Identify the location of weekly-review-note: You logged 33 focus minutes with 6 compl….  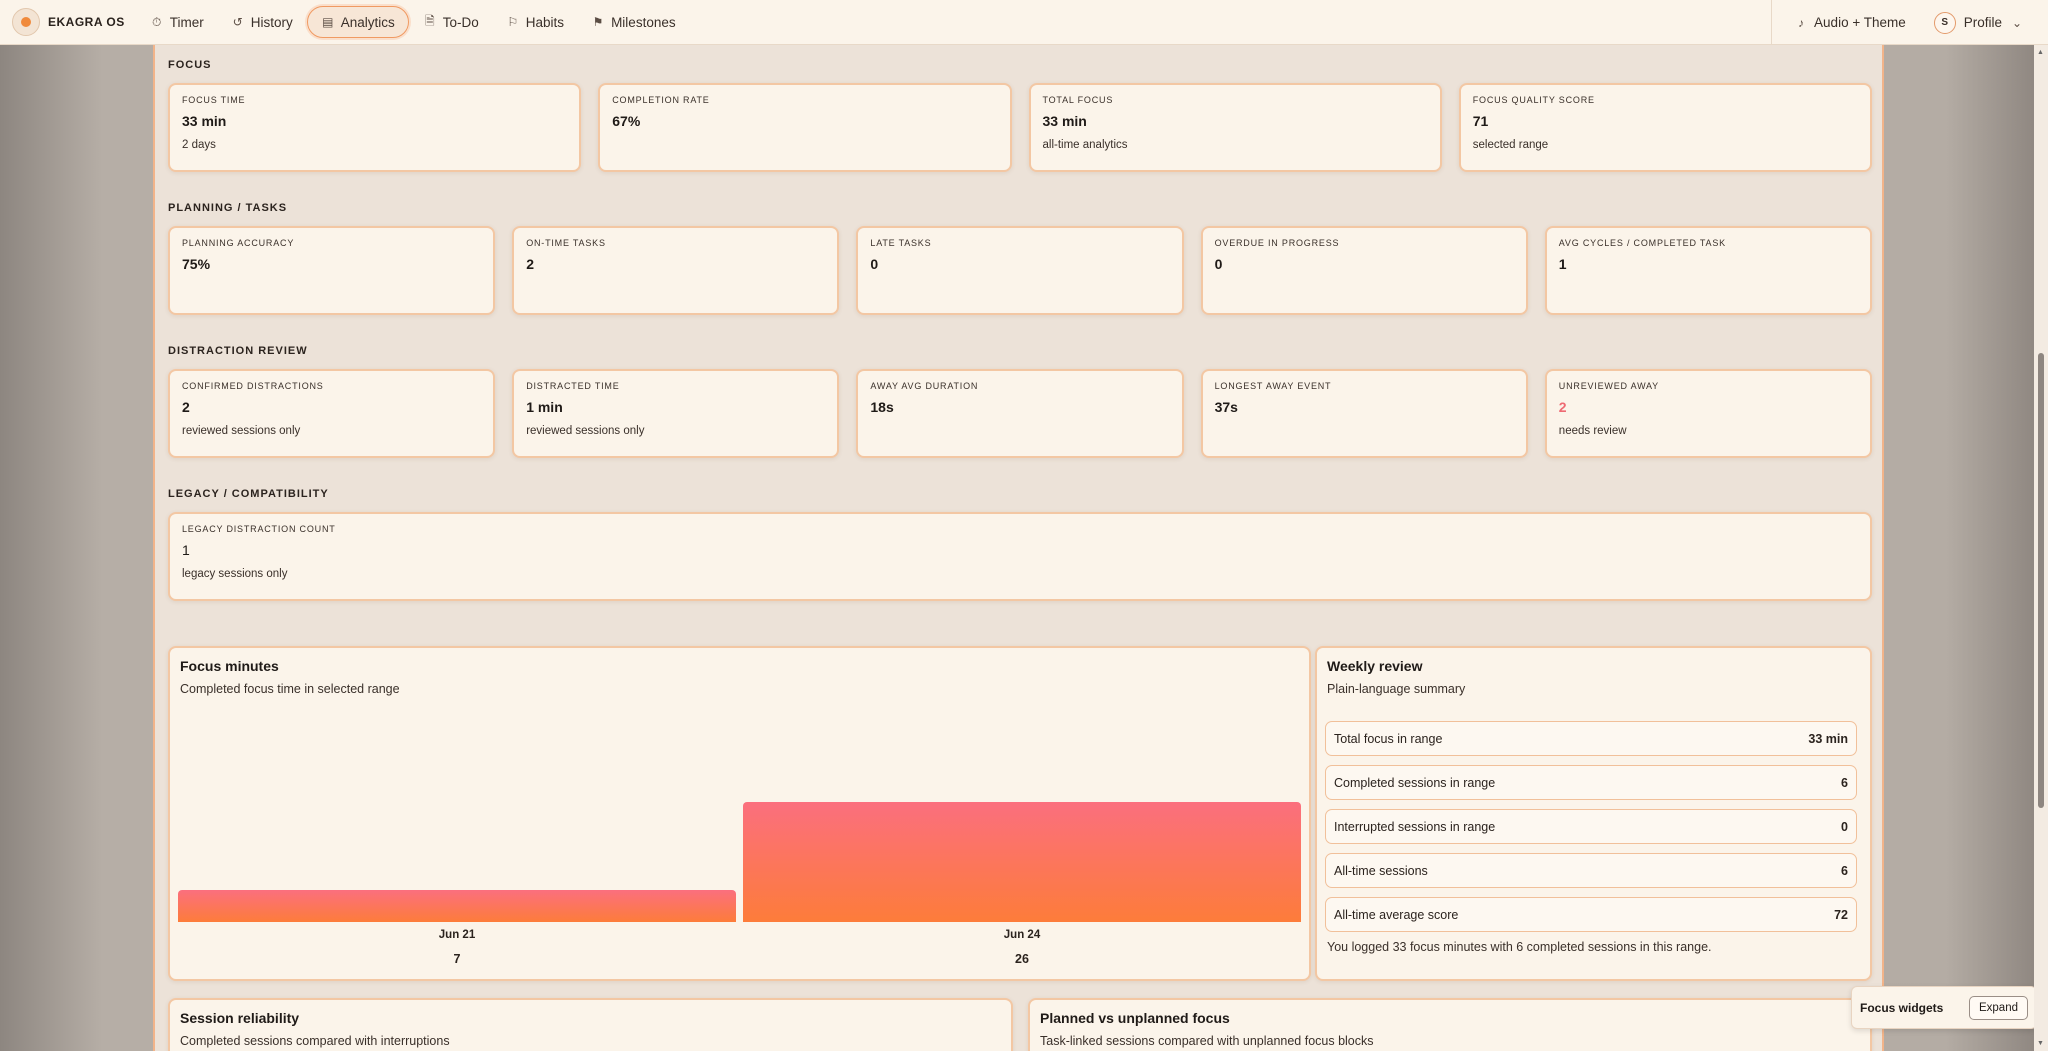
(1519, 947).